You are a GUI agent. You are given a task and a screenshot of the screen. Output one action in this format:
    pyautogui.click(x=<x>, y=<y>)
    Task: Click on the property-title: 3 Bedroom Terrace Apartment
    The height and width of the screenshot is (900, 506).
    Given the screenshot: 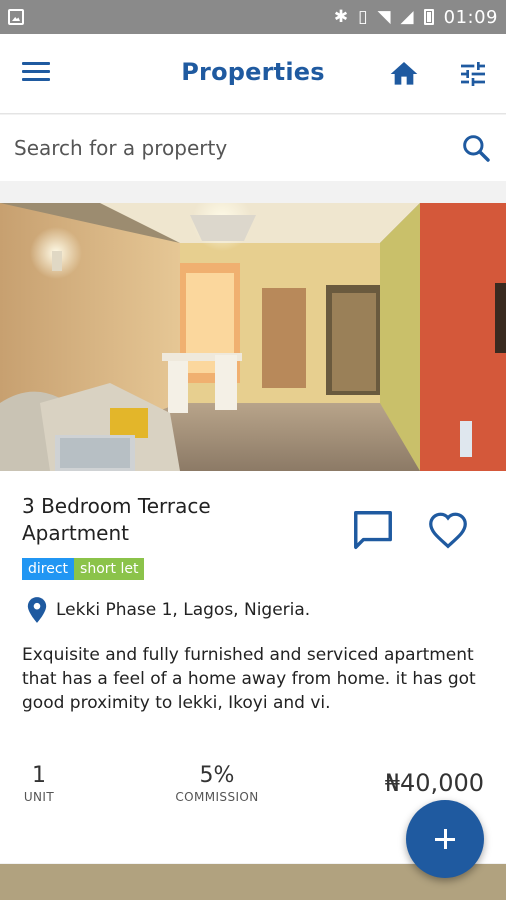 What is the action you would take?
    pyautogui.click(x=172, y=520)
    